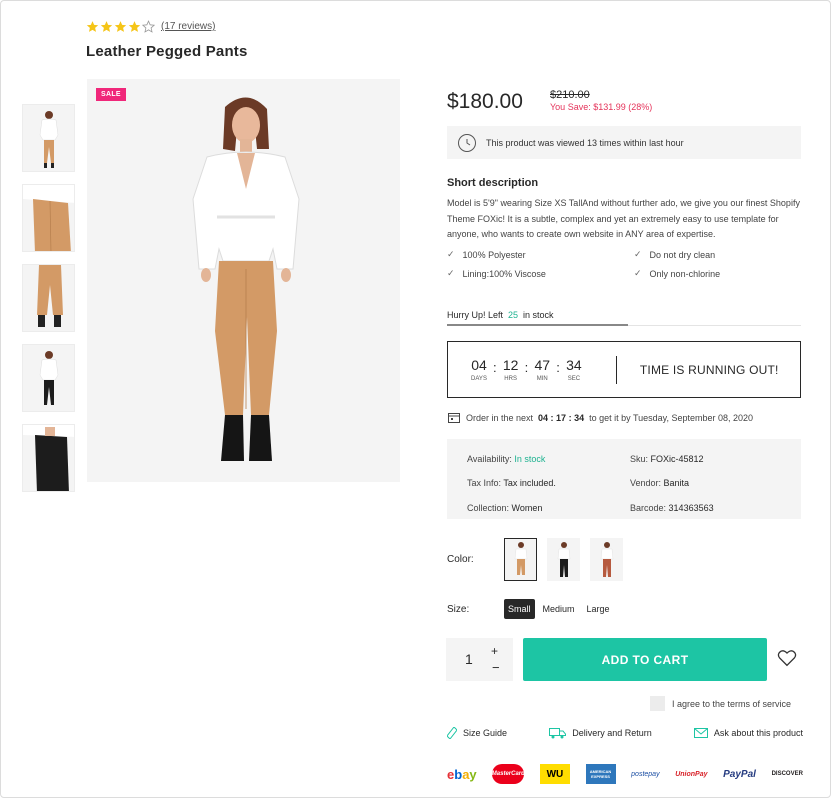  Describe the element at coordinates (675, 254) in the screenshot. I see `feature-item: ✓ Do not dry clean` at that location.